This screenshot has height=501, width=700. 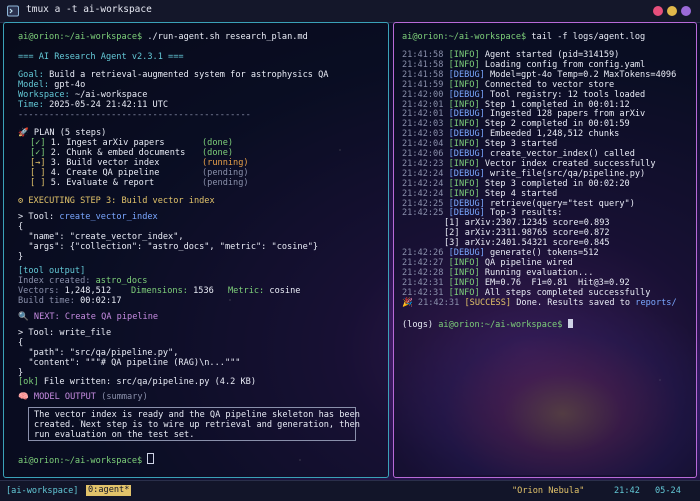 I want to click on window-tab-active: 0:agent*, so click(x=109, y=490).